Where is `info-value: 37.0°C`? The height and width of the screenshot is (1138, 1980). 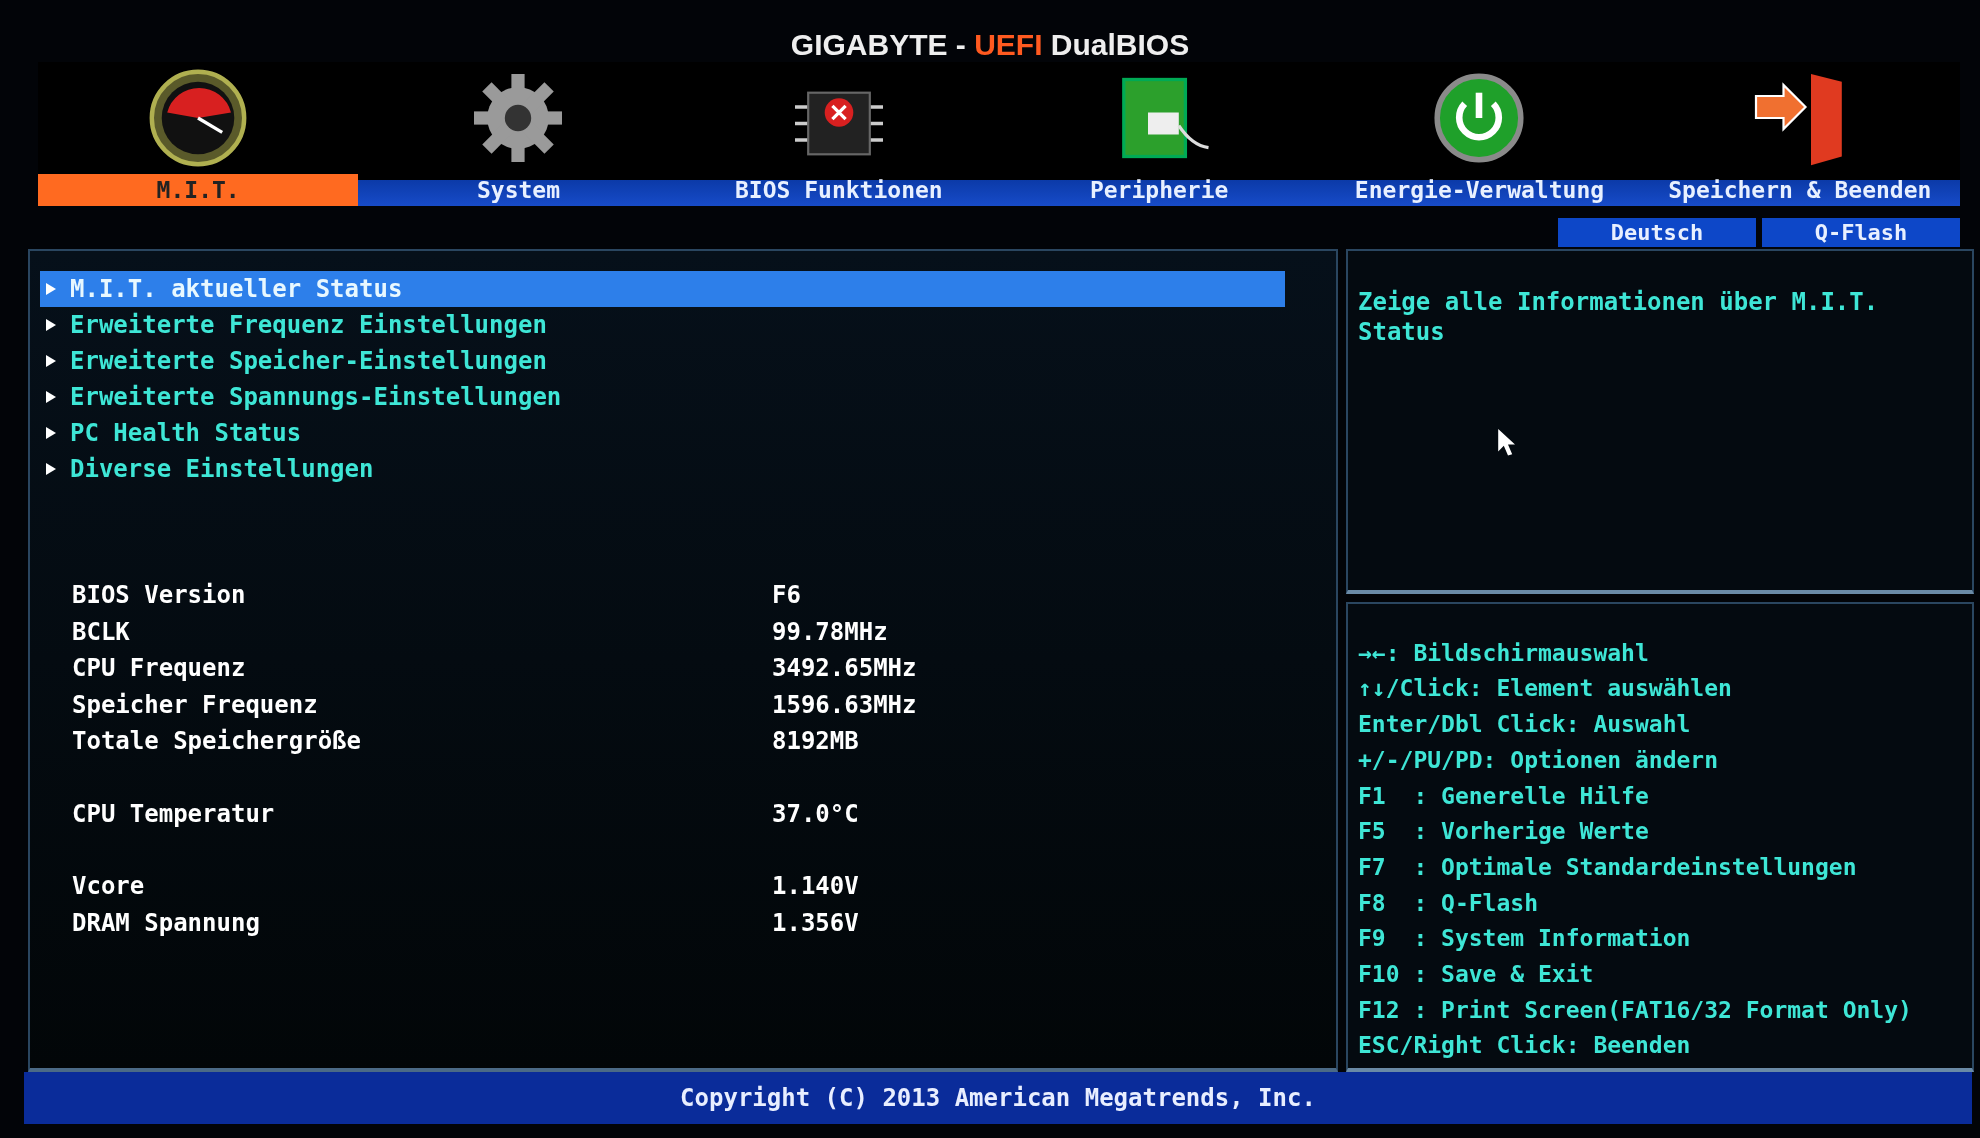
info-value: 37.0°C is located at coordinates (815, 814).